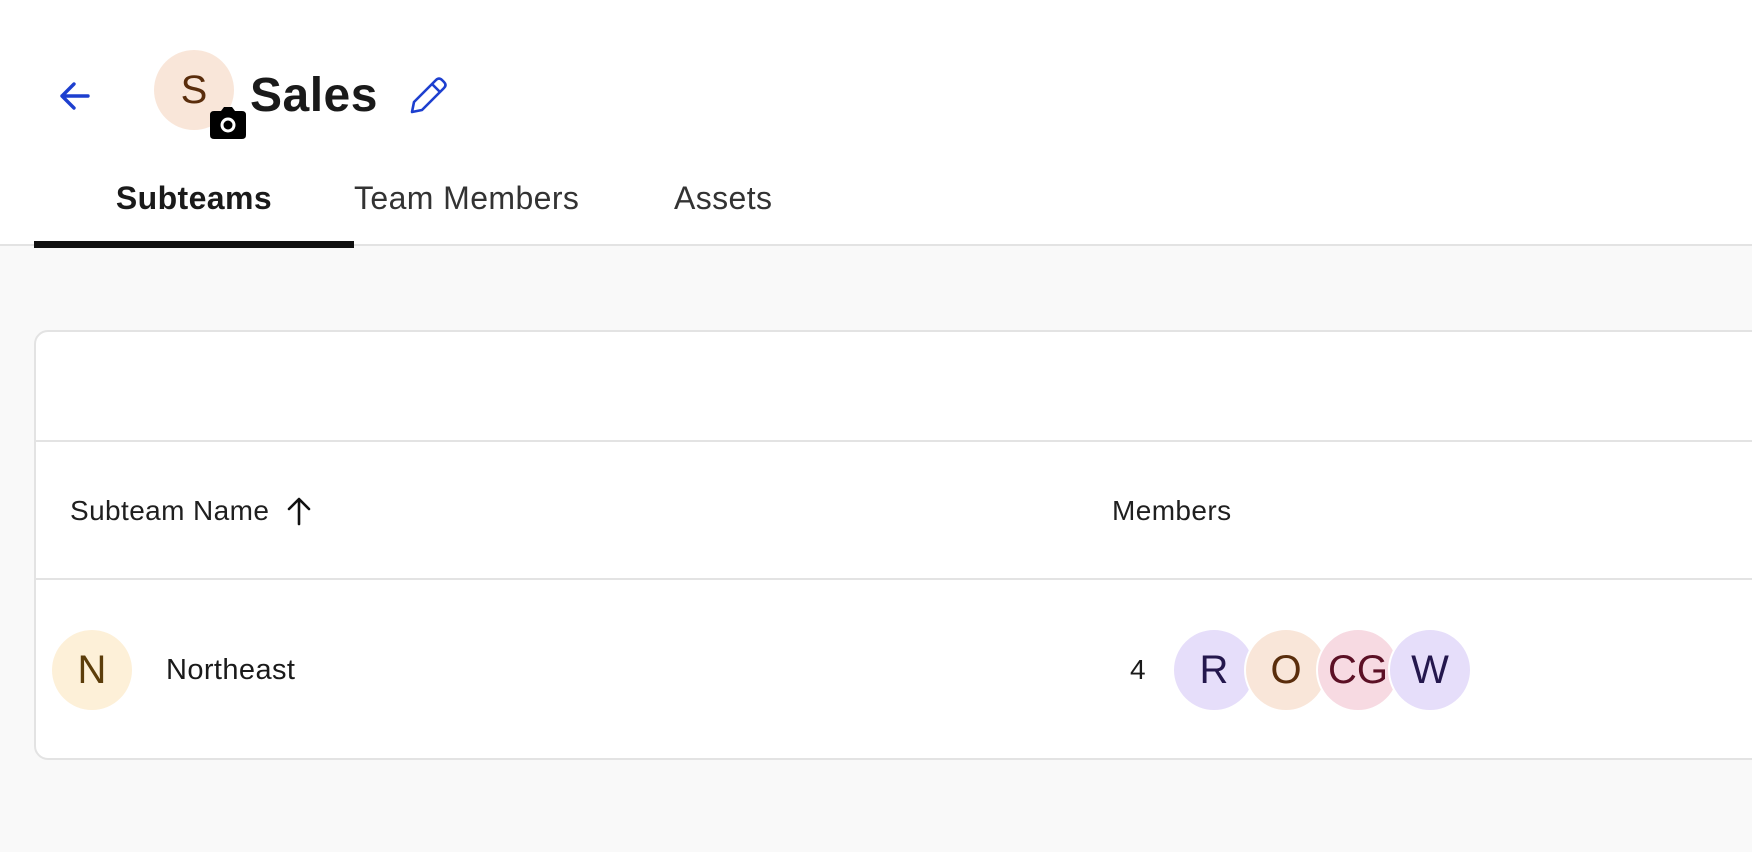 The width and height of the screenshot is (1752, 852). I want to click on page-title: Sales, so click(314, 95).